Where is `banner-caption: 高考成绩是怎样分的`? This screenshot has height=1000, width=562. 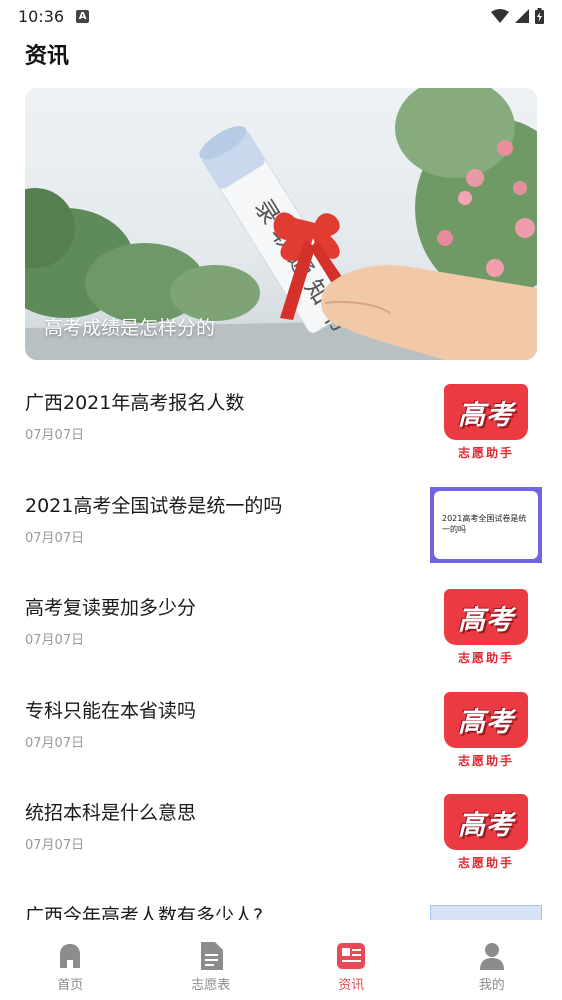
banner-caption: 高考成绩是怎样分的 is located at coordinates (130, 328).